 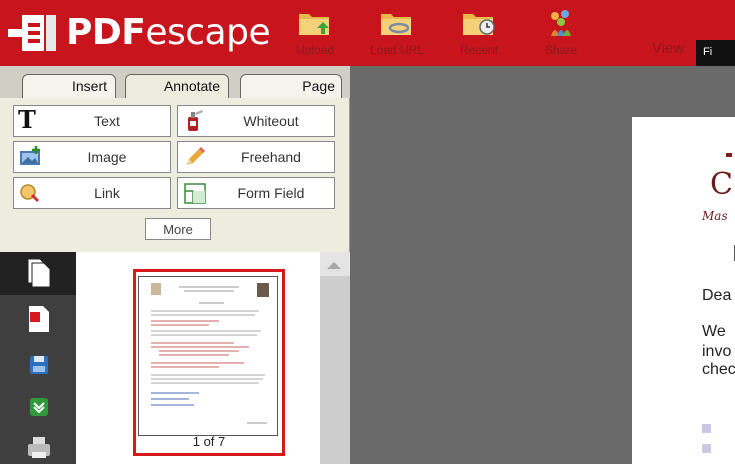 I want to click on pages-icon, so click(x=39, y=273).